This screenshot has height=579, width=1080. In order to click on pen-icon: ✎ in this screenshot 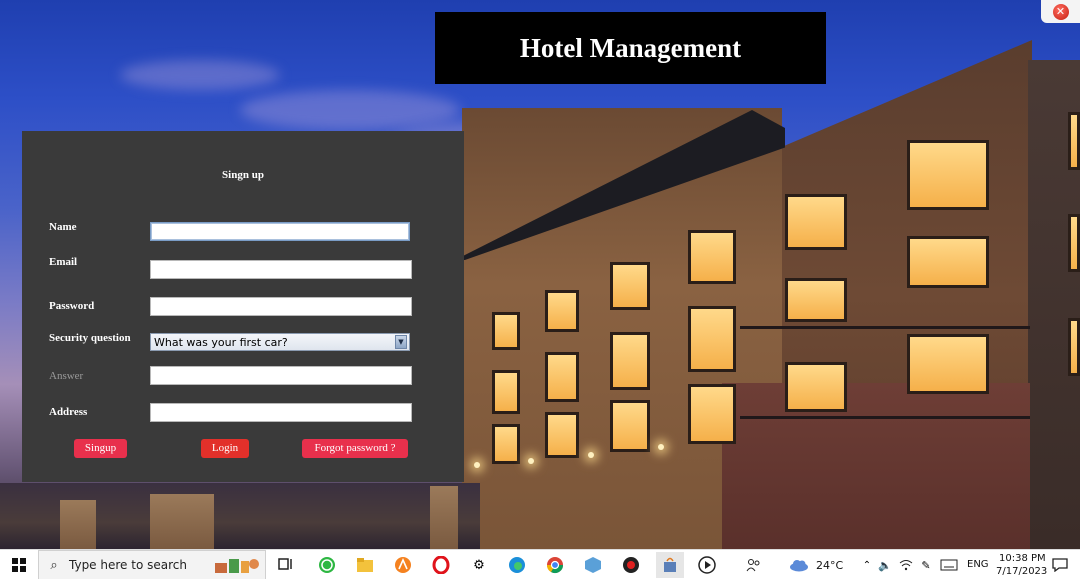, I will do `click(926, 565)`.